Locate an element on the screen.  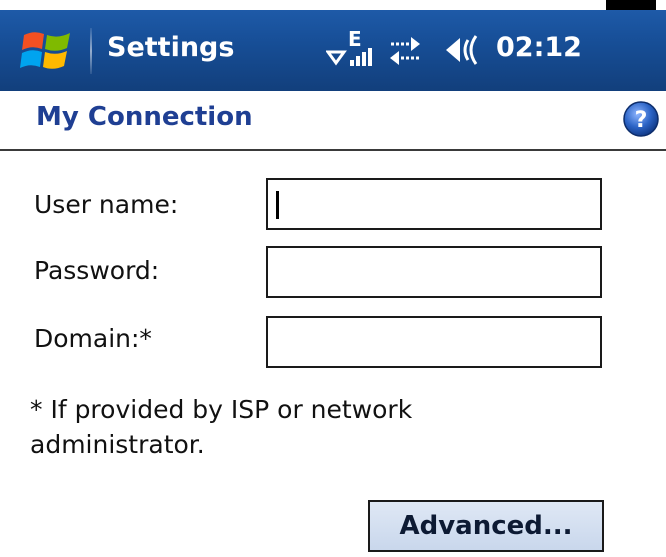
app-title: Settings is located at coordinates (171, 47).